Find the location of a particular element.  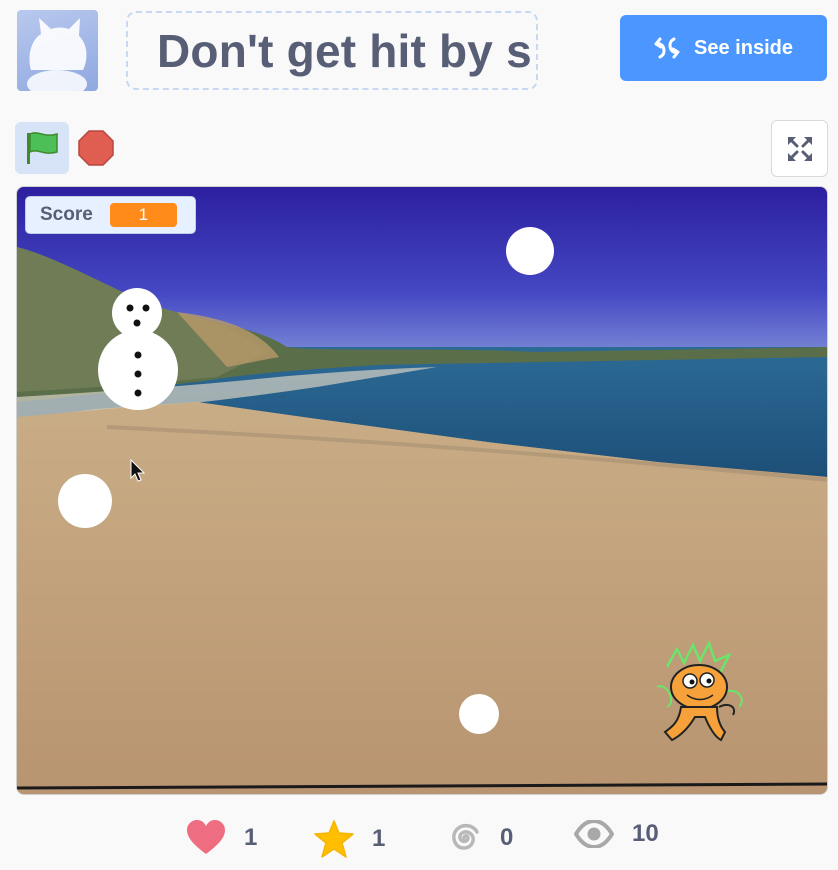

green-flag-icon is located at coordinates (42, 148).